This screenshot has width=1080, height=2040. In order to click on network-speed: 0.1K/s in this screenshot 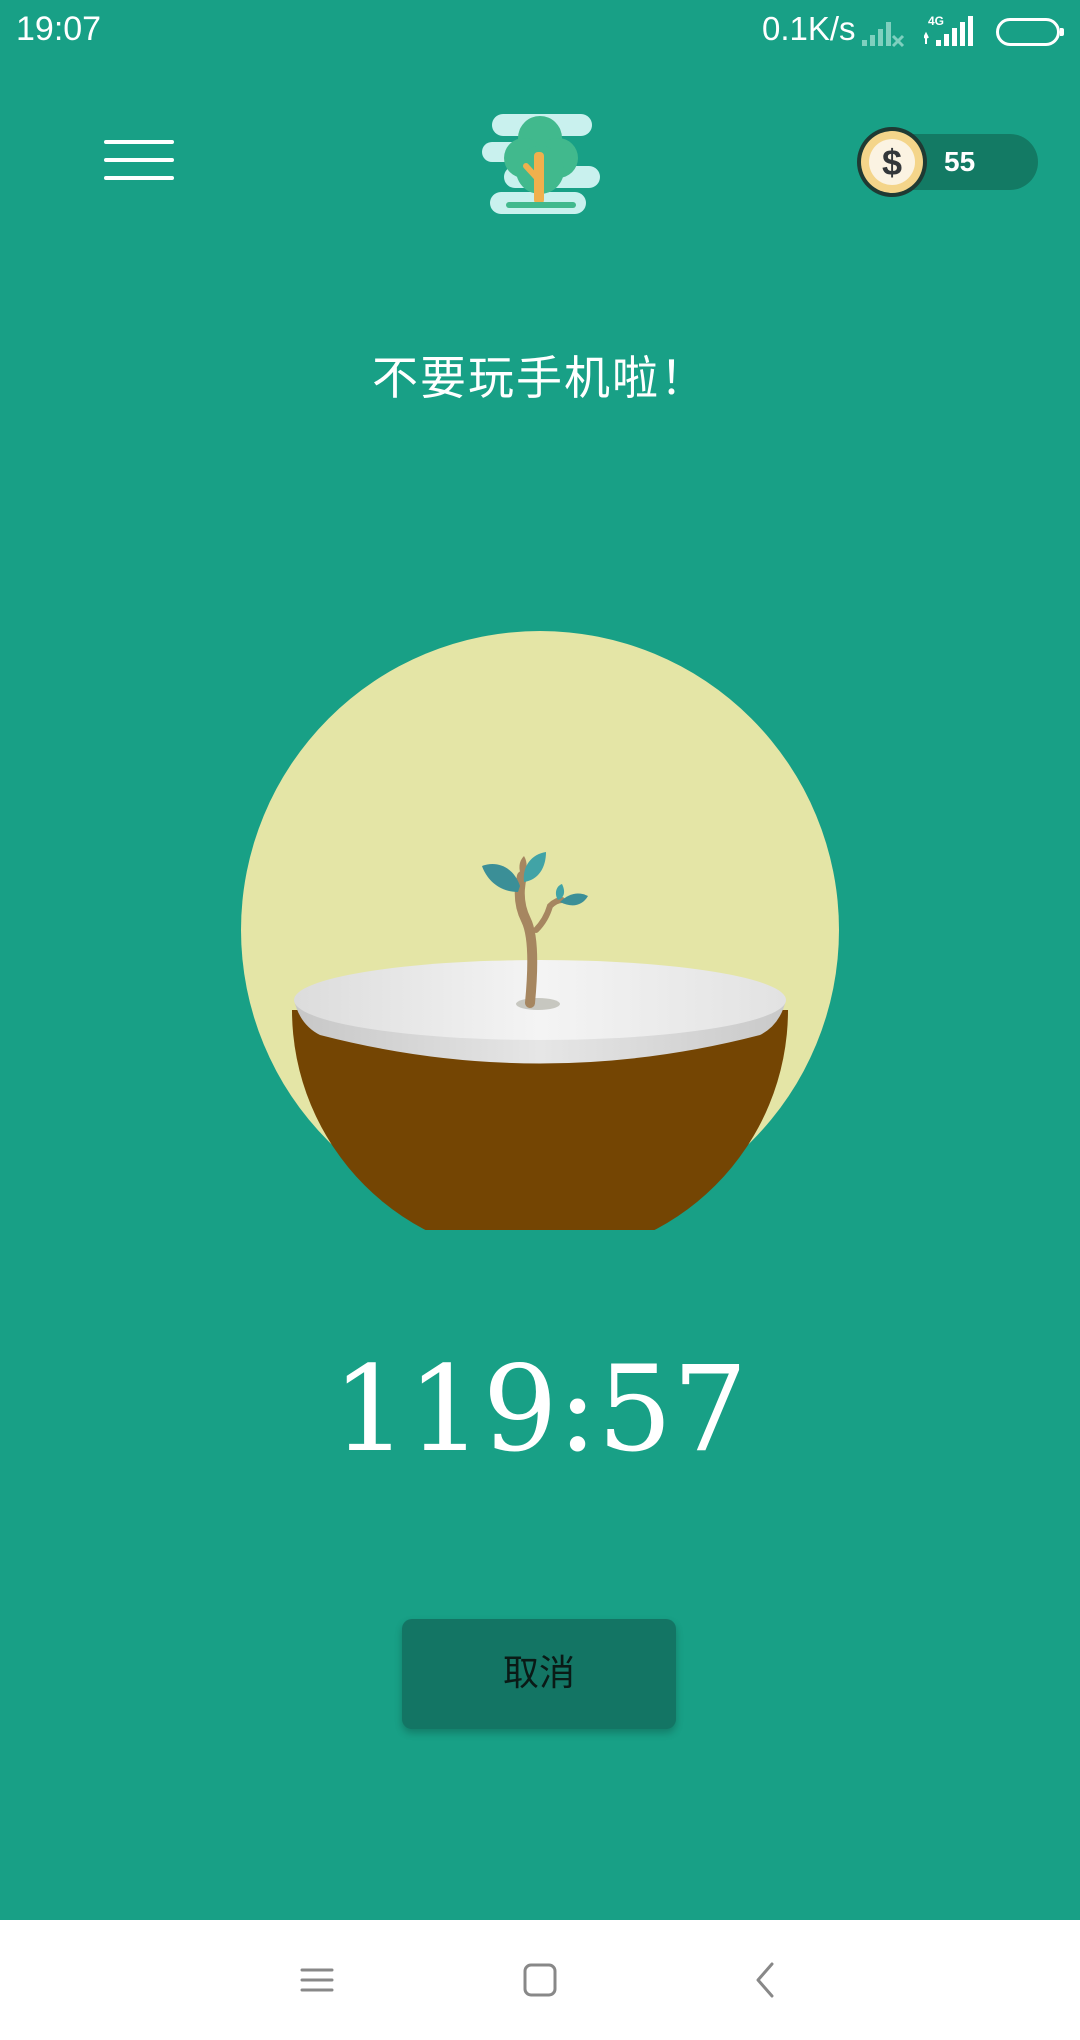, I will do `click(809, 28)`.